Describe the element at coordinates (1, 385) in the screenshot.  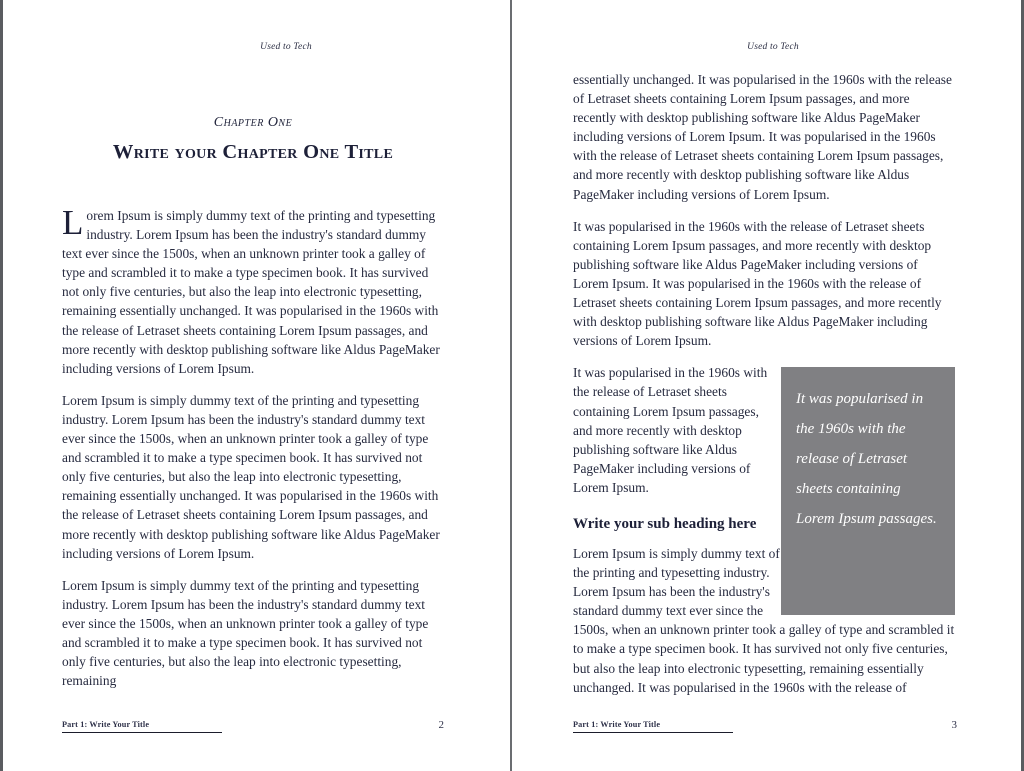
I see `window-left-border` at that location.